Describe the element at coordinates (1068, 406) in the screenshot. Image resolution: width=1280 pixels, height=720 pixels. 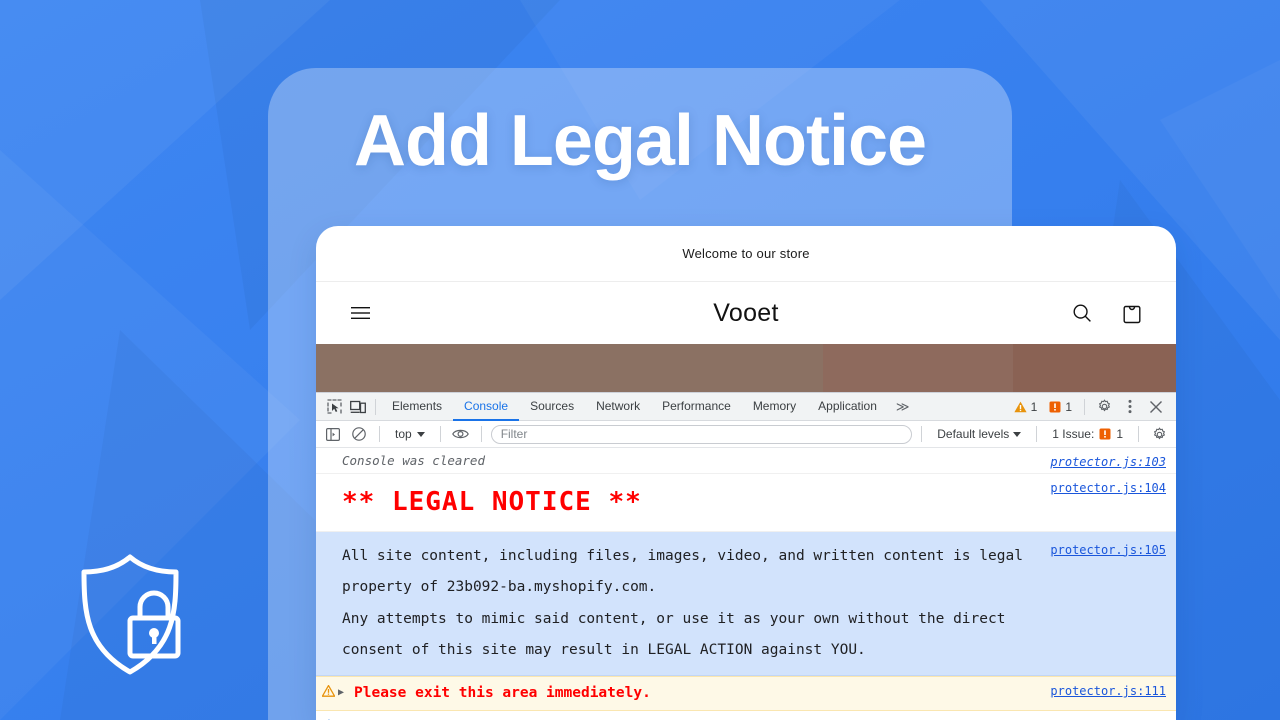
I see `error-count: 1` at that location.